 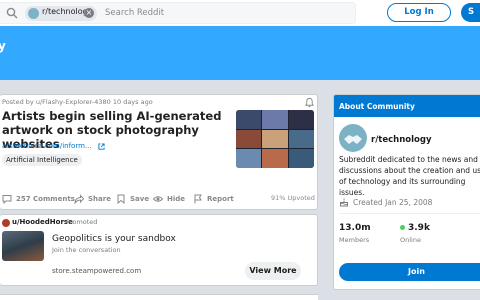 What do you see at coordinates (61, 13) in the screenshot?
I see `subreddit-filter-chip: r/technology ×` at bounding box center [61, 13].